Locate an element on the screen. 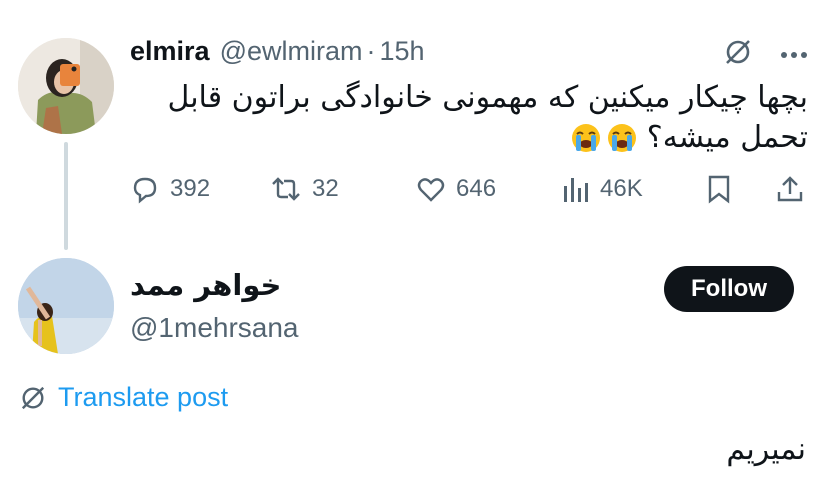 This screenshot has height=502, width=828. reply-author-avatar is located at coordinates (66, 306).